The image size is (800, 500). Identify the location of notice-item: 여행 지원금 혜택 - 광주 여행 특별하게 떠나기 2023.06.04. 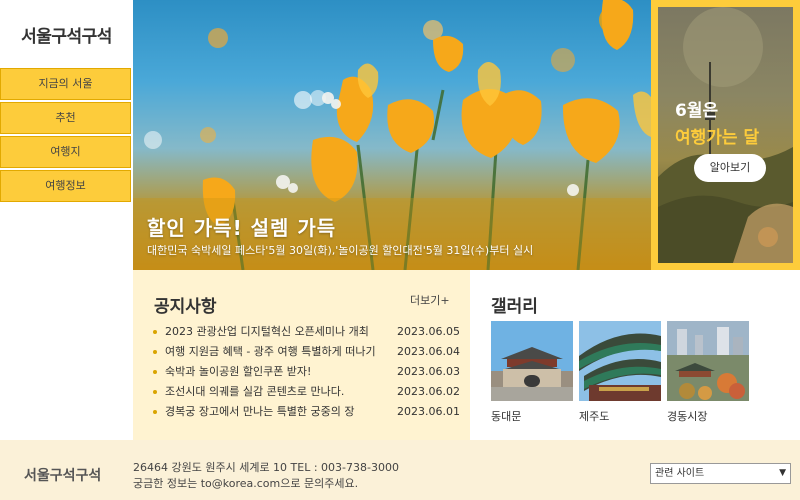
(306, 352).